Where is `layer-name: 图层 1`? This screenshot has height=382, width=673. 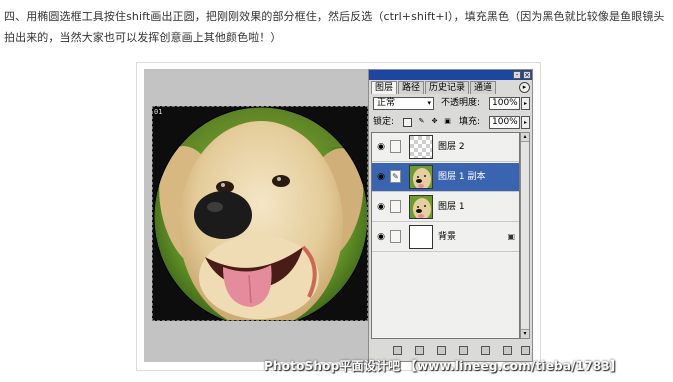 layer-name: 图层 1 is located at coordinates (451, 207).